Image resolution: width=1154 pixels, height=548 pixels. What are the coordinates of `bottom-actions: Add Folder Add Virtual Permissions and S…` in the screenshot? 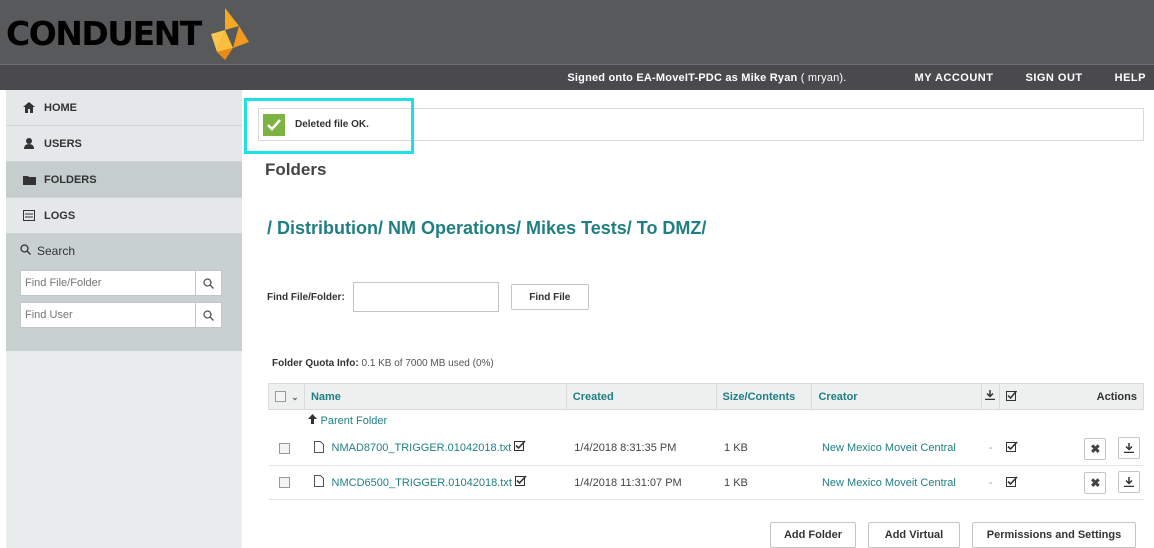 It's located at (953, 535).